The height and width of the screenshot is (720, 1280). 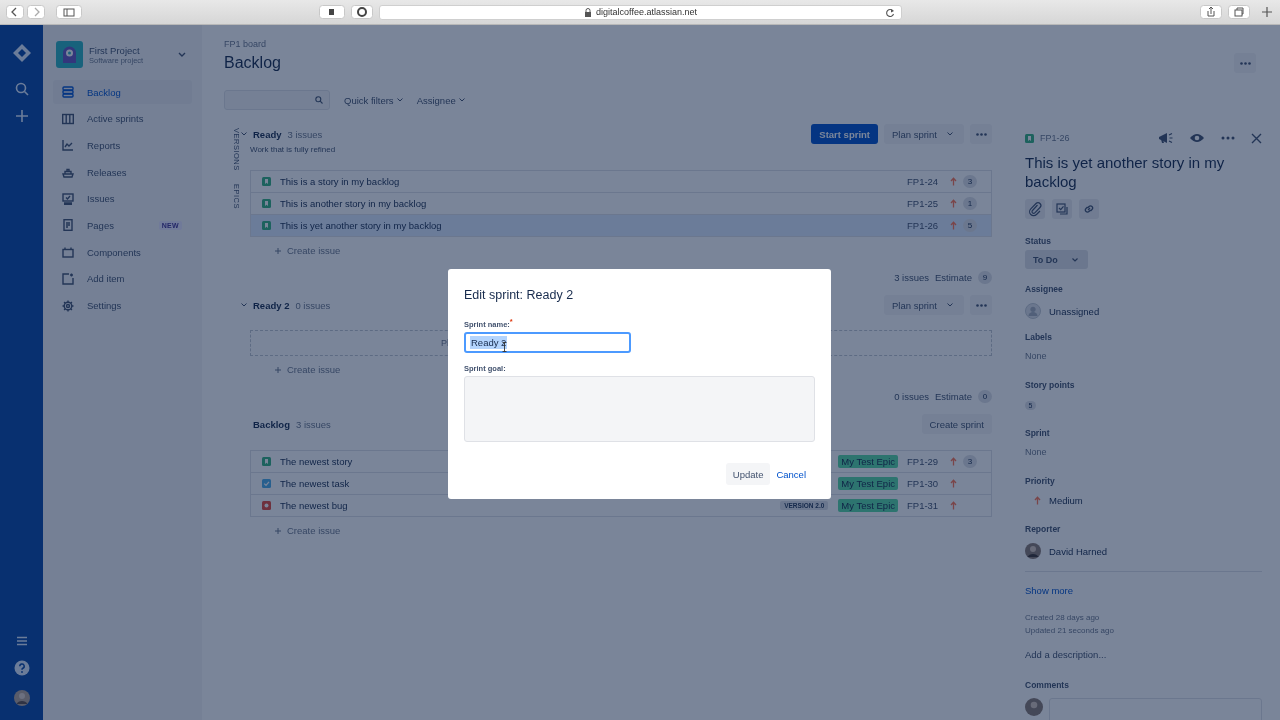 I want to click on issue-summary: The newest story, so click(x=316, y=461).